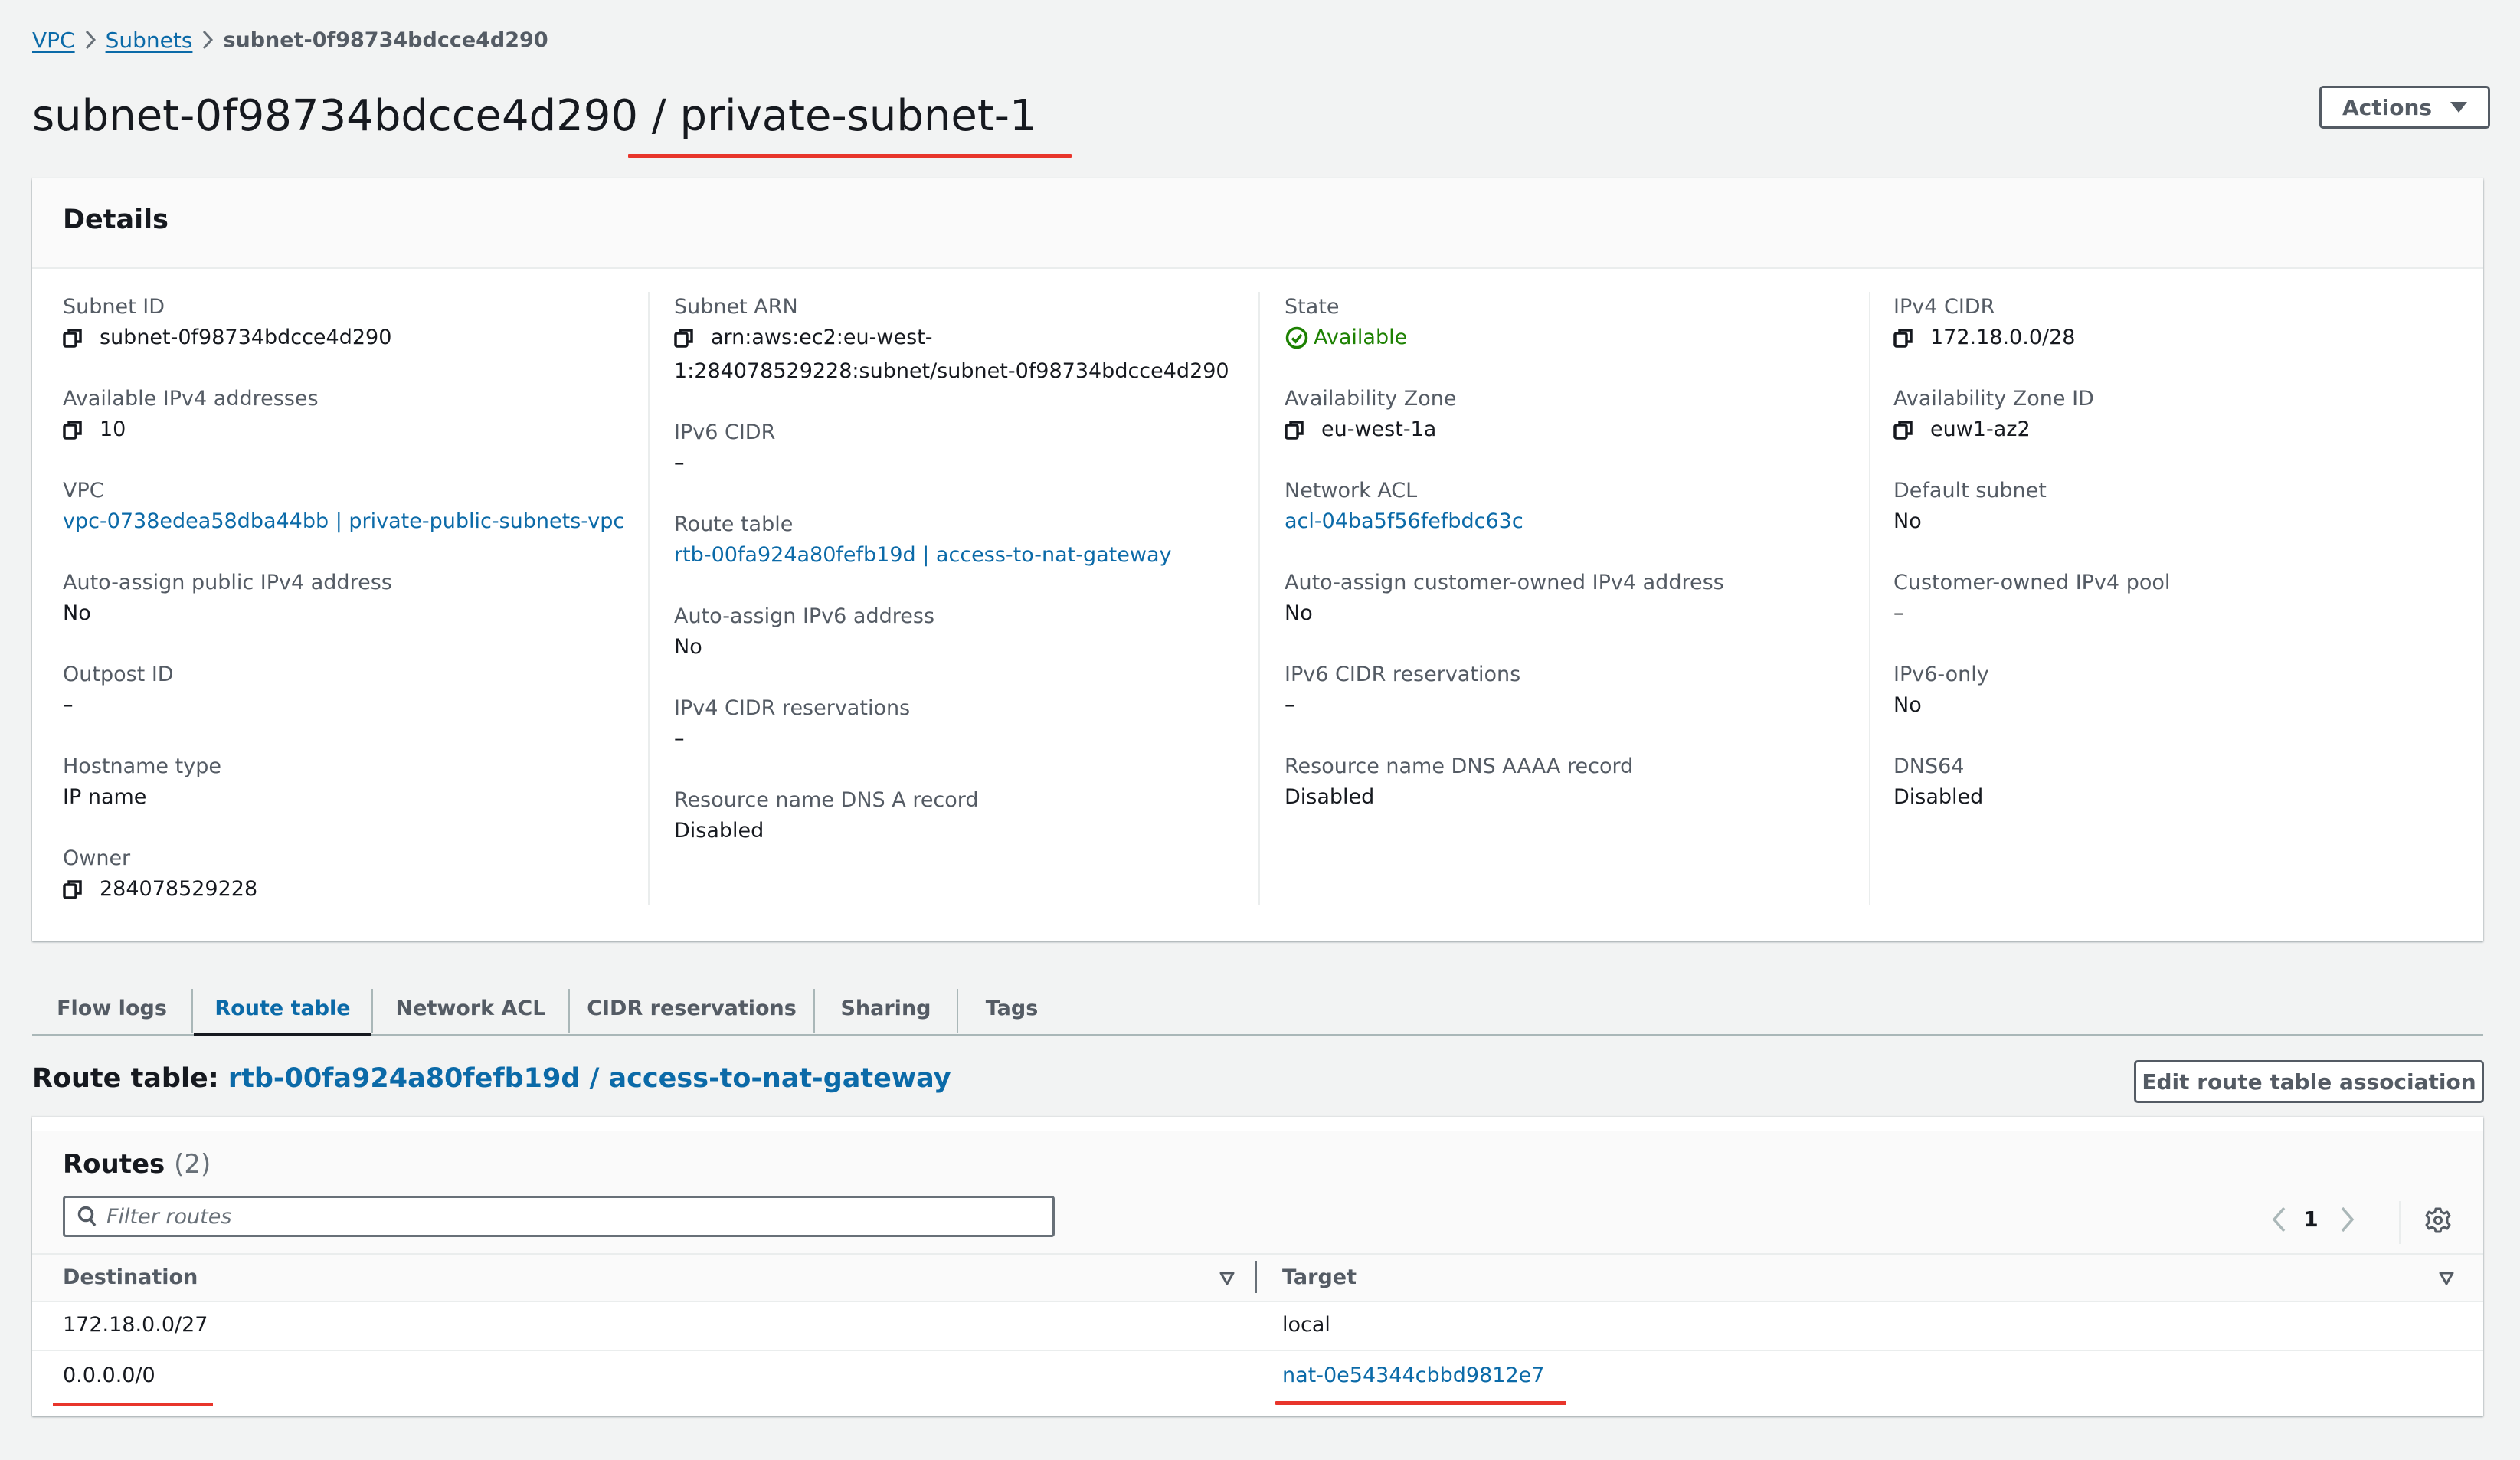 Image resolution: width=2520 pixels, height=1460 pixels. I want to click on field-label: State, so click(1312, 307).